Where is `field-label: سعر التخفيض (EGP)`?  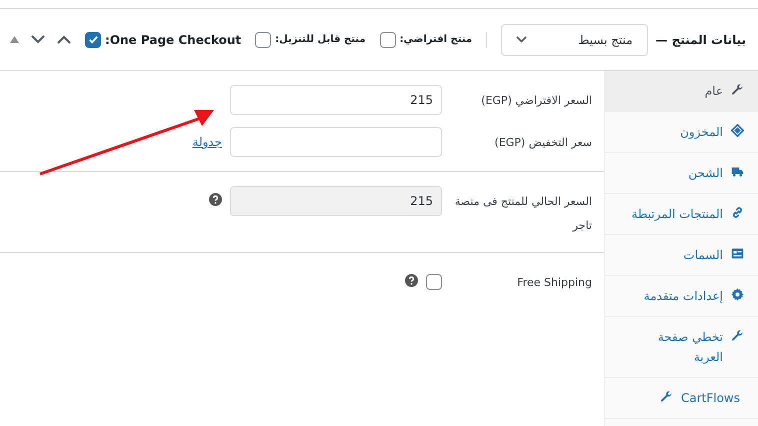 field-label: سعر التخفيض (EGP) is located at coordinates (543, 143).